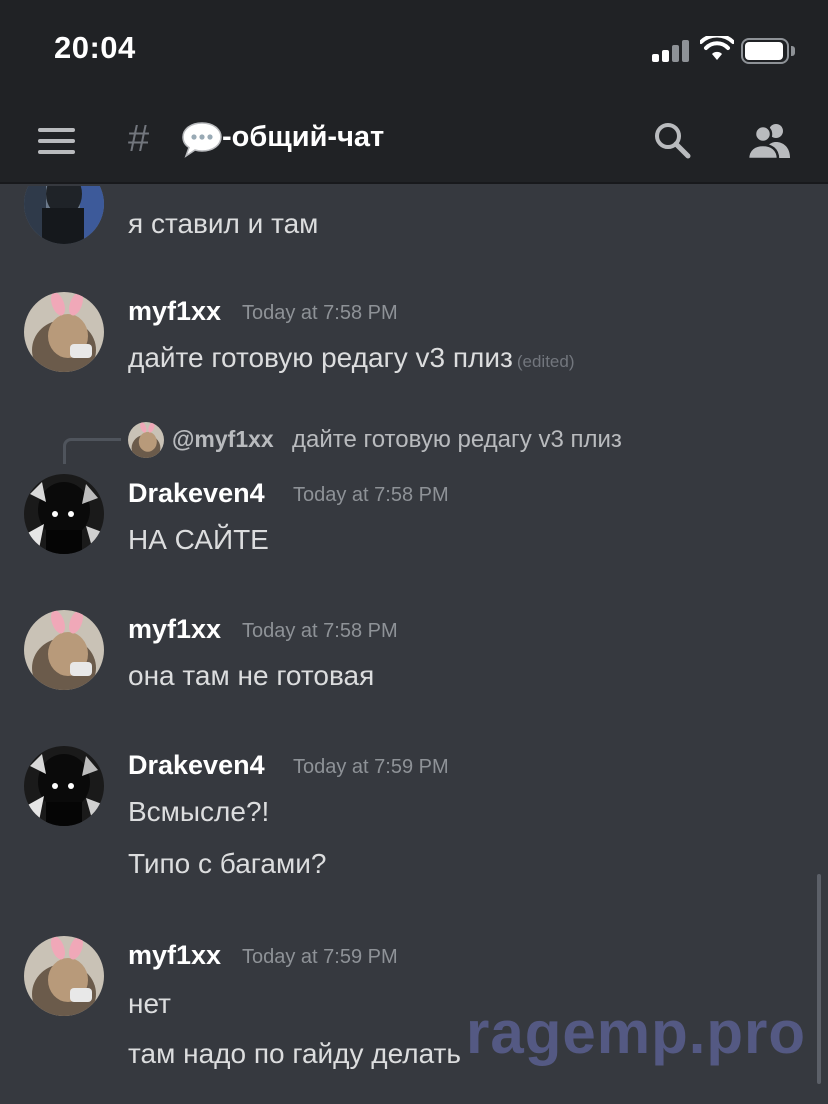 The width and height of the screenshot is (828, 1104). I want to click on reply-connector, so click(92, 451).